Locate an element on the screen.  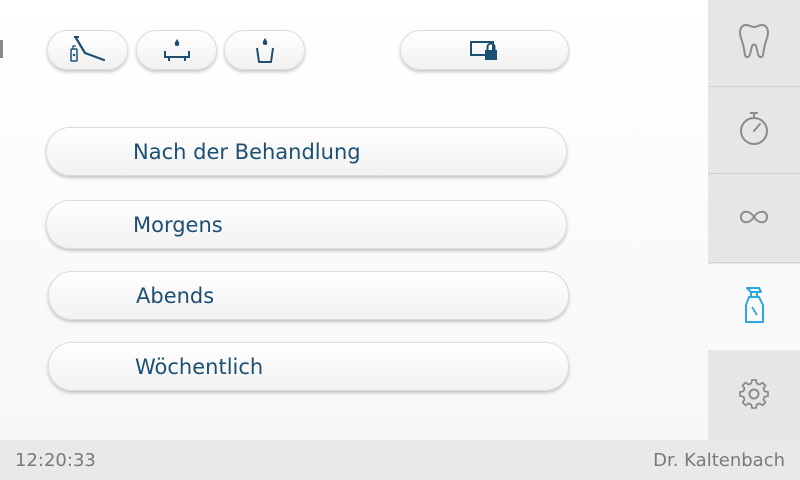
tooth-icon is located at coordinates (754, 43).